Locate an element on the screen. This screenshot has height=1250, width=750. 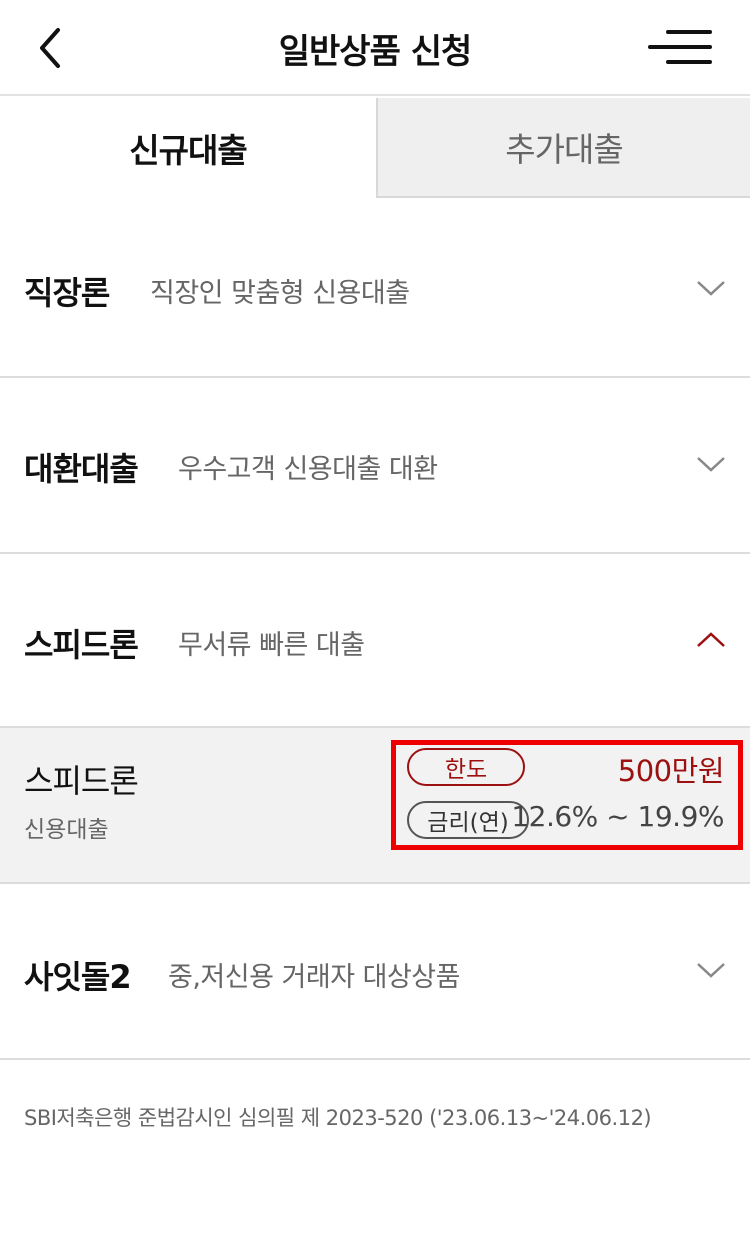
product-item-saitdol2: 사잇돌2 중,저신용 거래자 대상상품 is located at coordinates (375, 972).